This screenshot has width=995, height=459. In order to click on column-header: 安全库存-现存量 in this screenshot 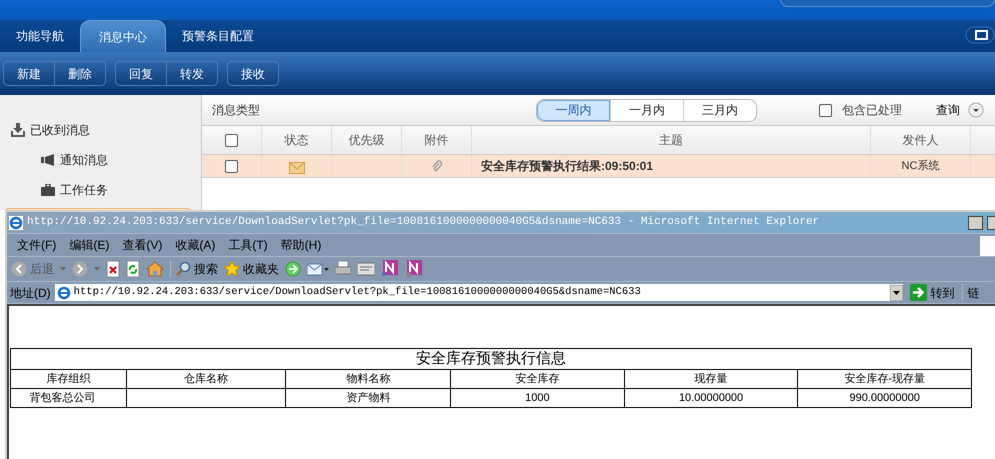, I will do `click(885, 379)`.